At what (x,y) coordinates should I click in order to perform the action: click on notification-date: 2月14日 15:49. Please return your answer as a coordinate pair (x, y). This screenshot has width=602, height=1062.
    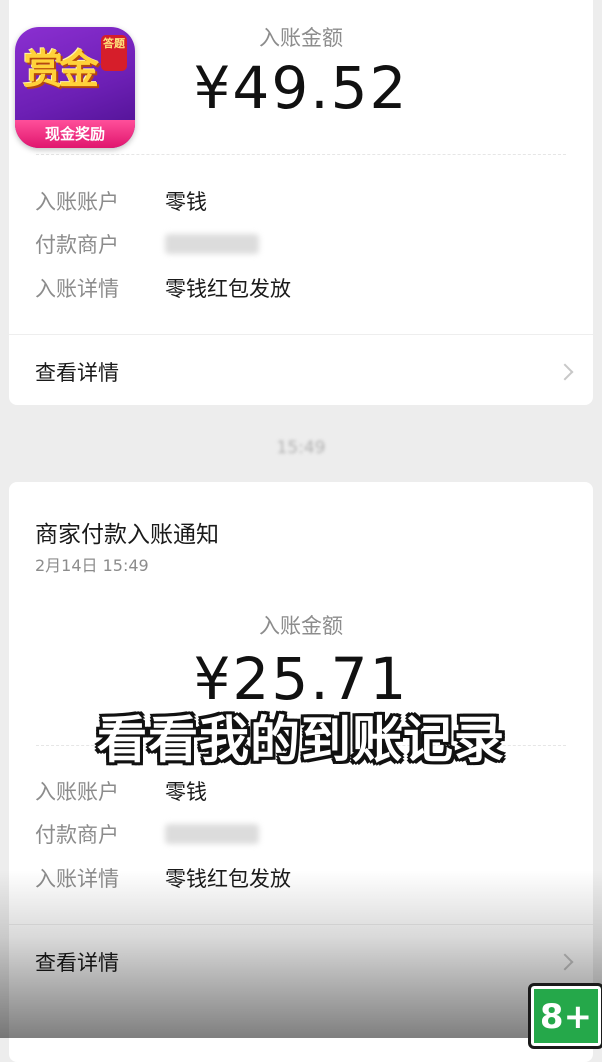
    Looking at the image, I should click on (92, 565).